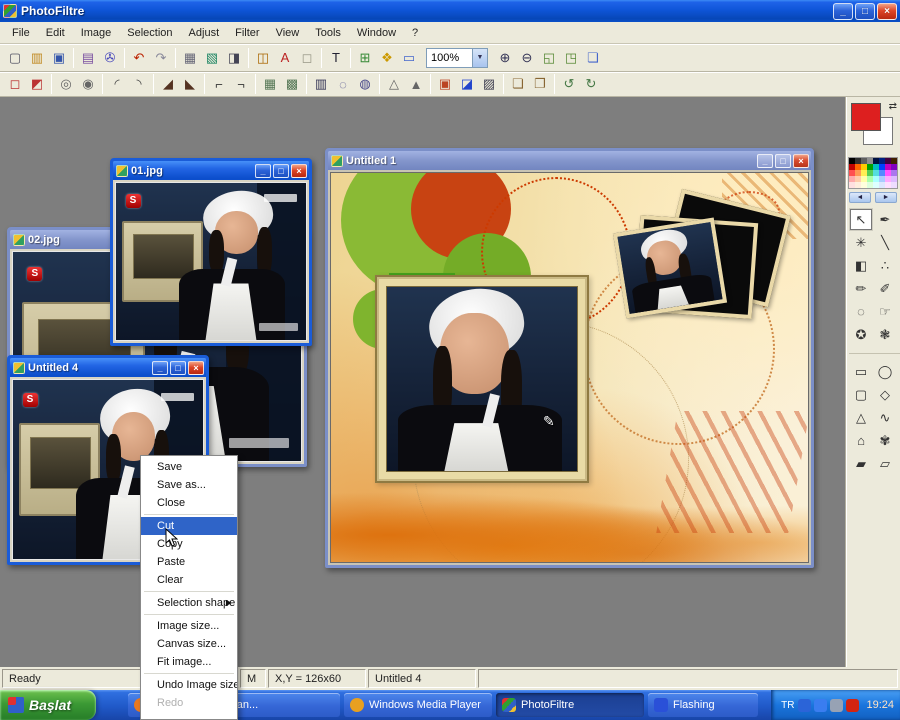 The height and width of the screenshot is (720, 900). Describe the element at coordinates (861, 334) in the screenshot. I see `clone-stamp-tool: ✪` at that location.